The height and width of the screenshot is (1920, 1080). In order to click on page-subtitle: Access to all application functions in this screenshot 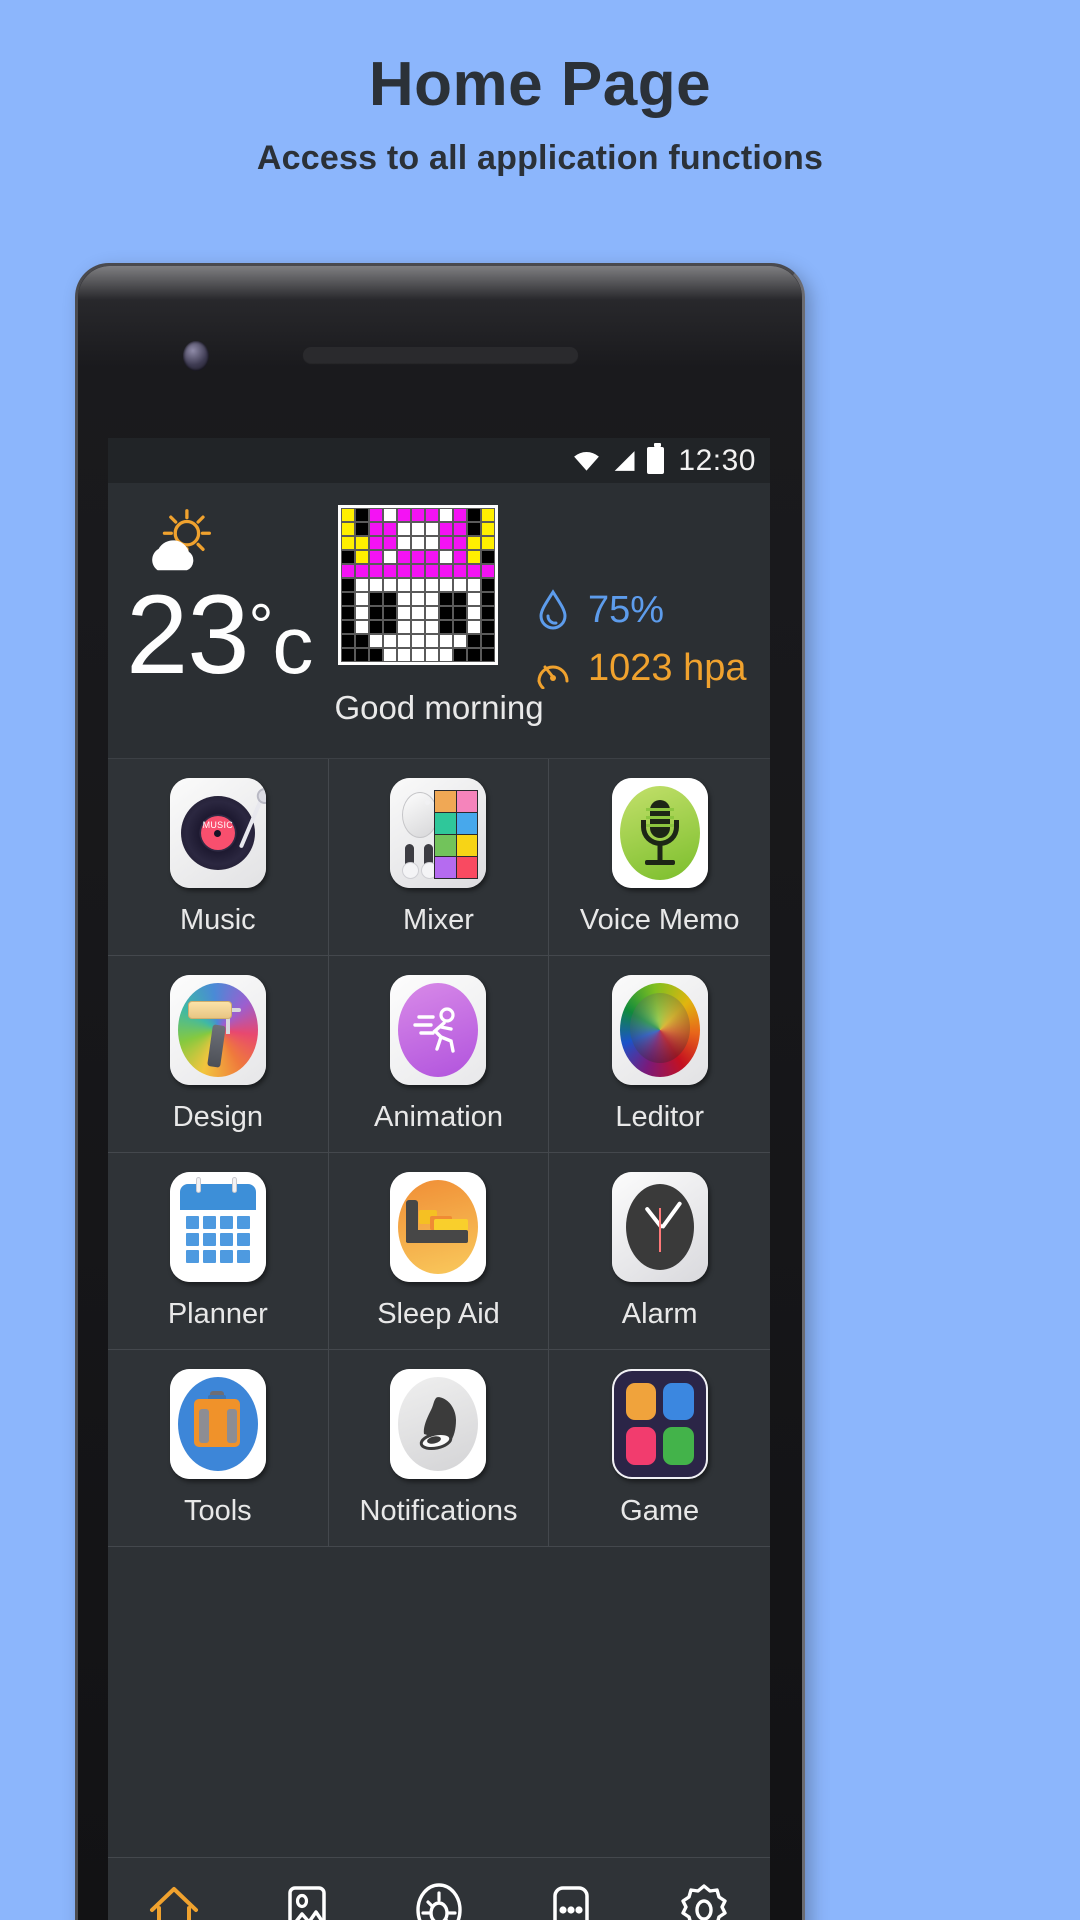, I will do `click(540, 158)`.